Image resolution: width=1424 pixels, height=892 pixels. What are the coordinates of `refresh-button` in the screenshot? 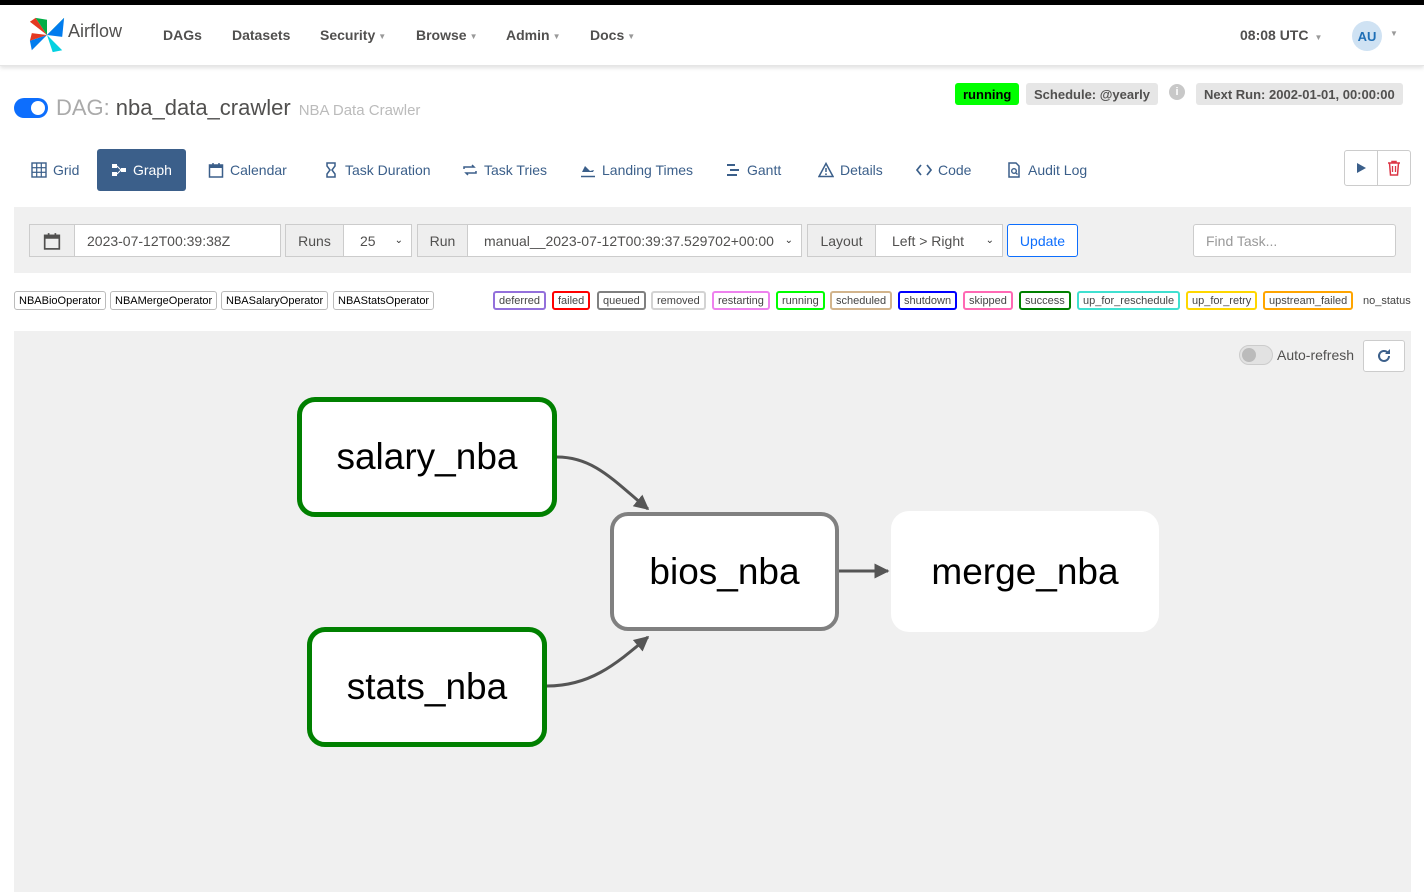 It's located at (1384, 356).